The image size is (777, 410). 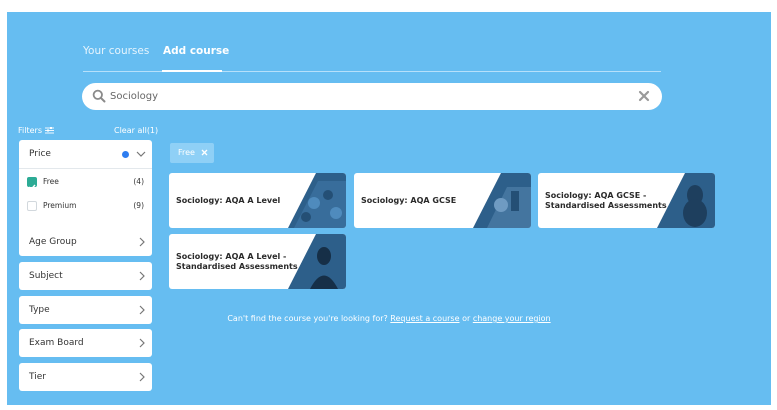 I want to click on course-card: Sociology: AQA A Level, so click(x=257, y=200).